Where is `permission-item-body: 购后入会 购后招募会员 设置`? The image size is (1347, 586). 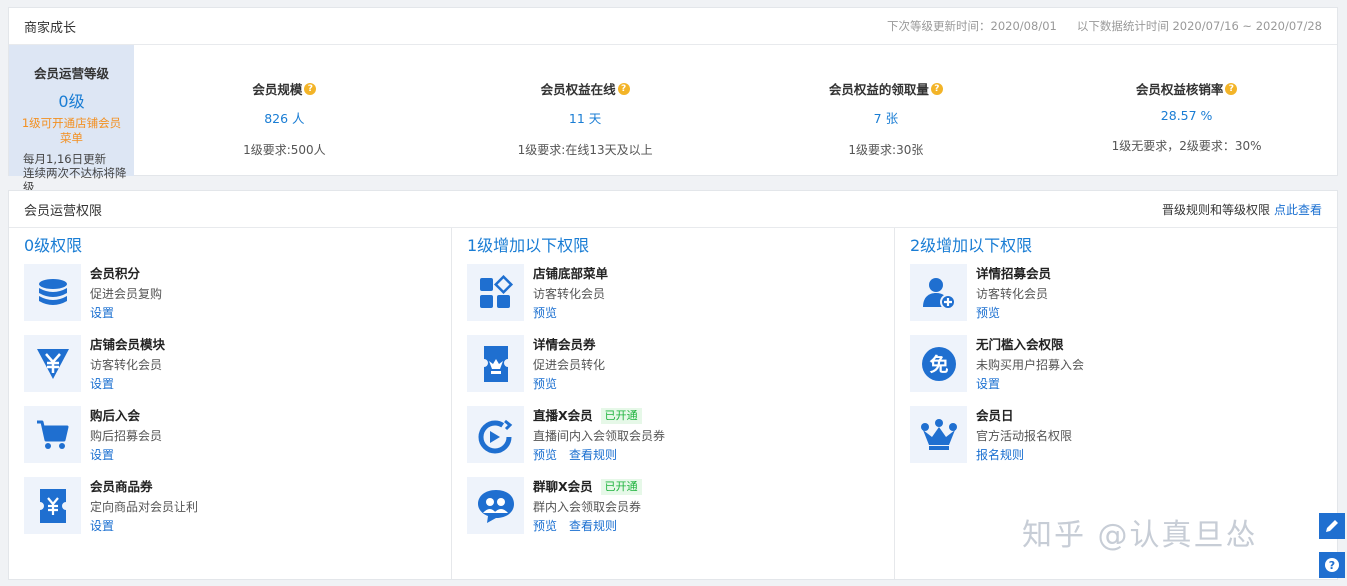
permission-item-body: 购后入会 购后招募会员 设置 is located at coordinates (126, 441).